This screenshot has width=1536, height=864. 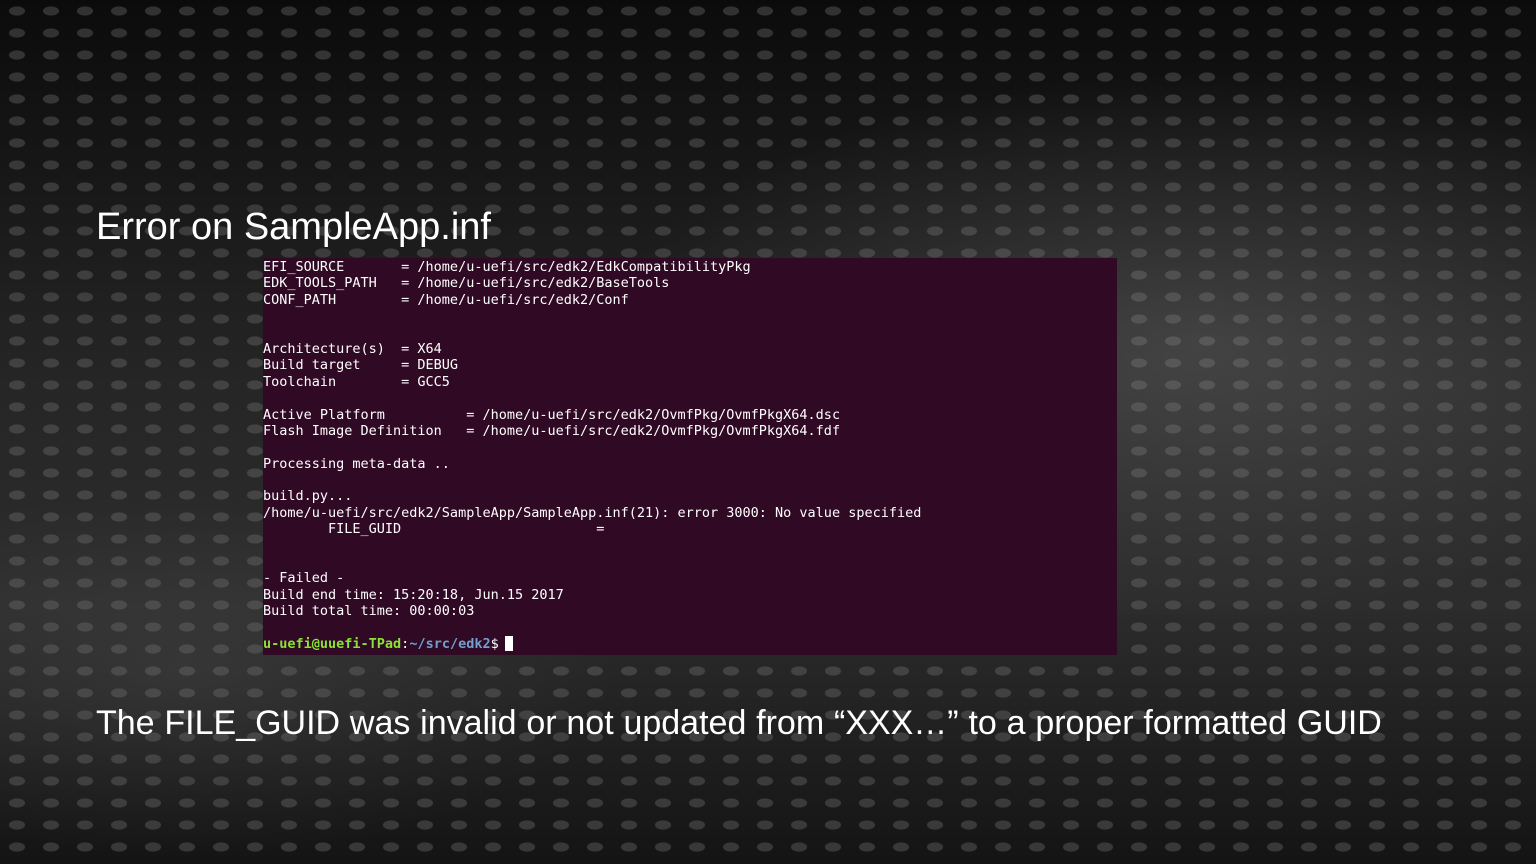 I want to click on terminal-line: Processing meta-data .., so click(x=356, y=463).